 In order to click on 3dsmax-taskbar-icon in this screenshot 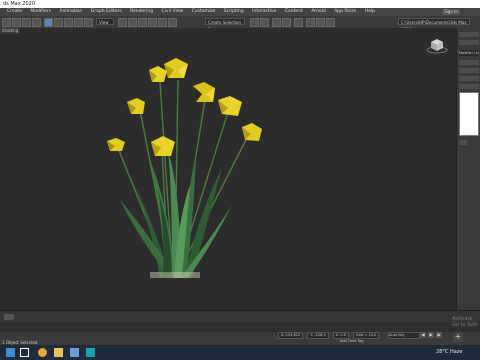, I will do `click(90, 352)`.